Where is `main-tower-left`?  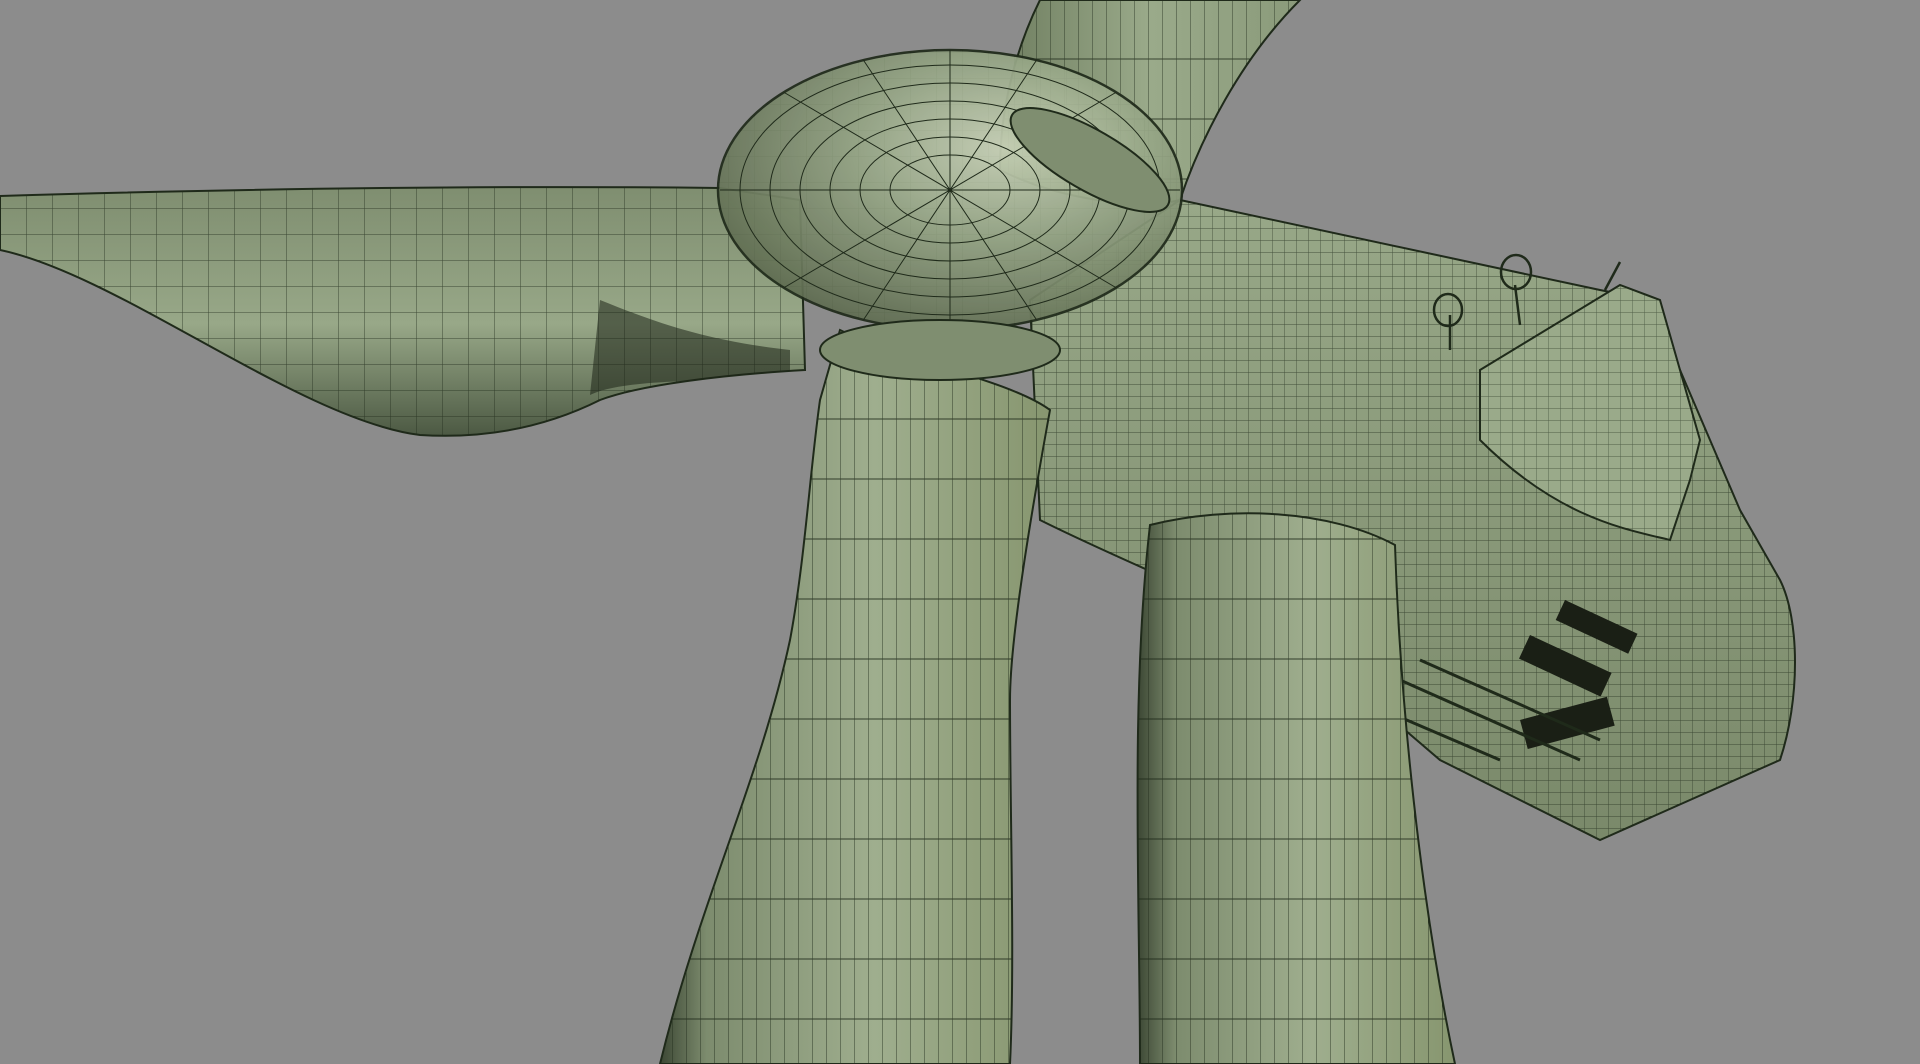 main-tower-left is located at coordinates (855, 696).